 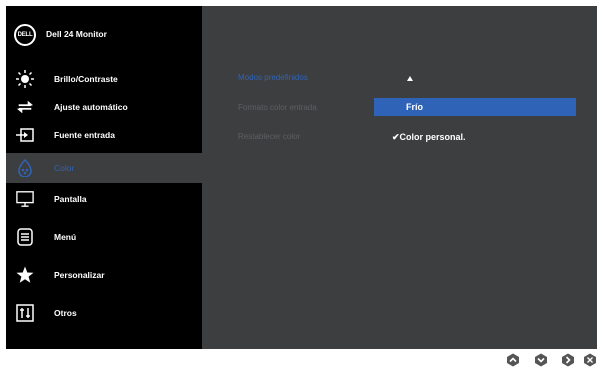 What do you see at coordinates (91, 107) in the screenshot?
I see `sidebar-item-label: Ajuste automático` at bounding box center [91, 107].